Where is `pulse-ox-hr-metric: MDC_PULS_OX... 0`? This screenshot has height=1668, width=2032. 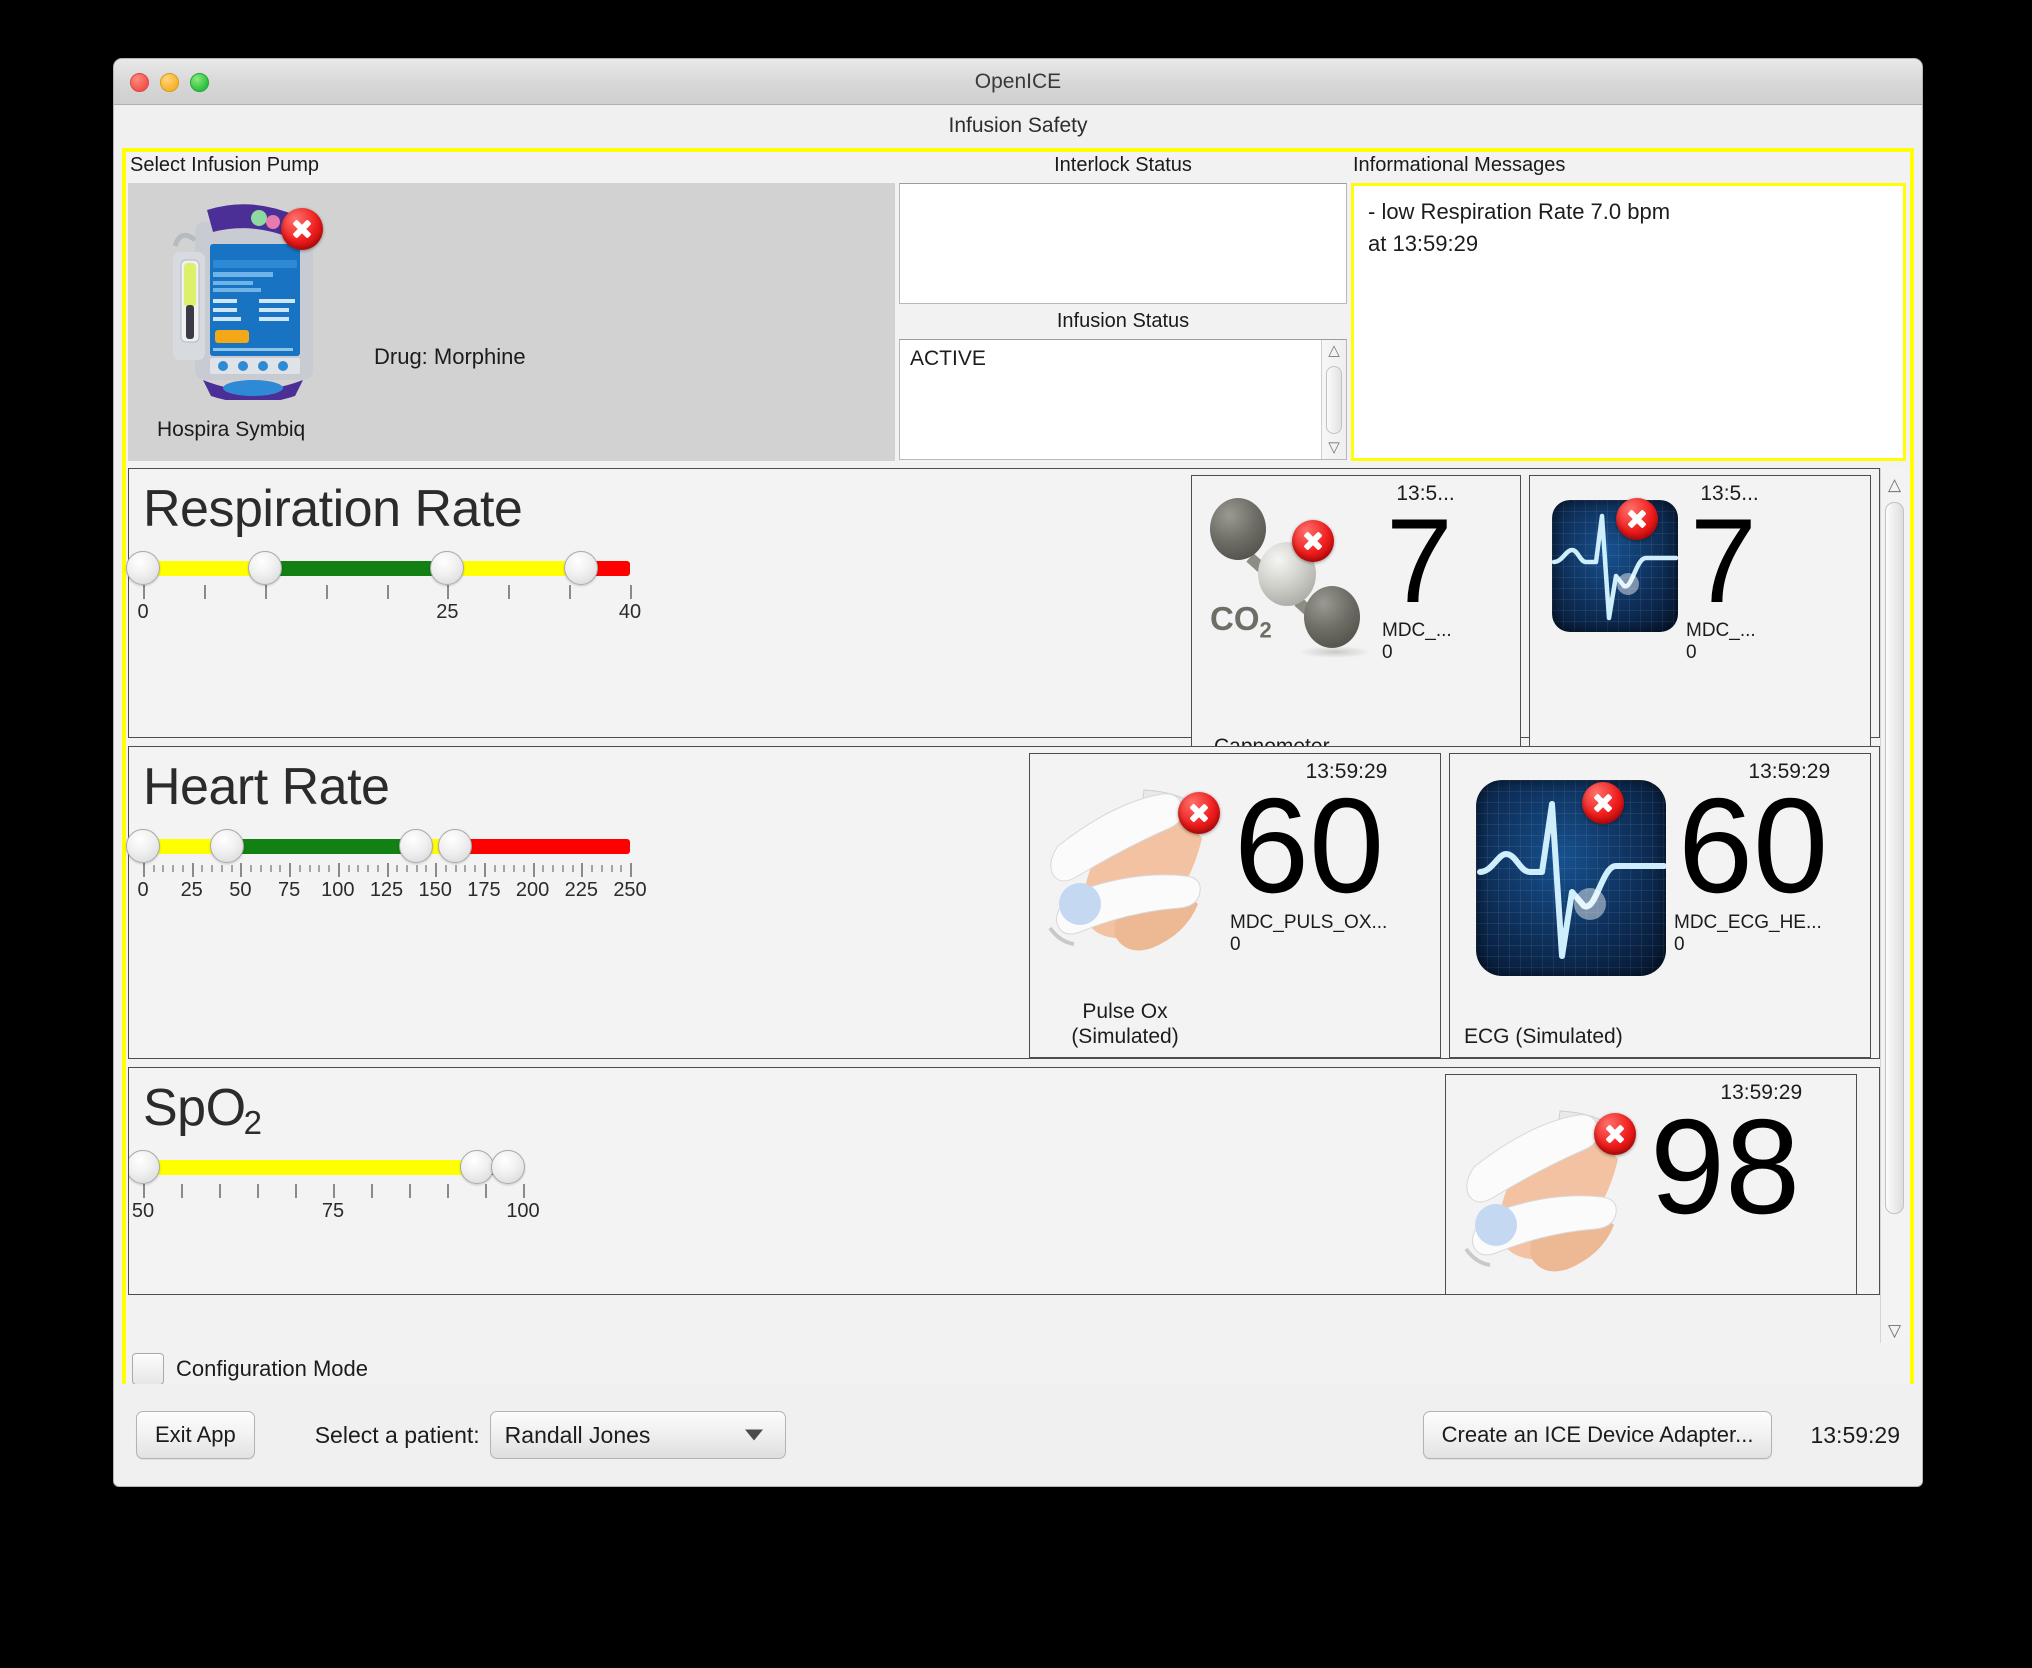
pulse-ox-hr-metric: MDC_PULS_OX... 0 is located at coordinates (1309, 932).